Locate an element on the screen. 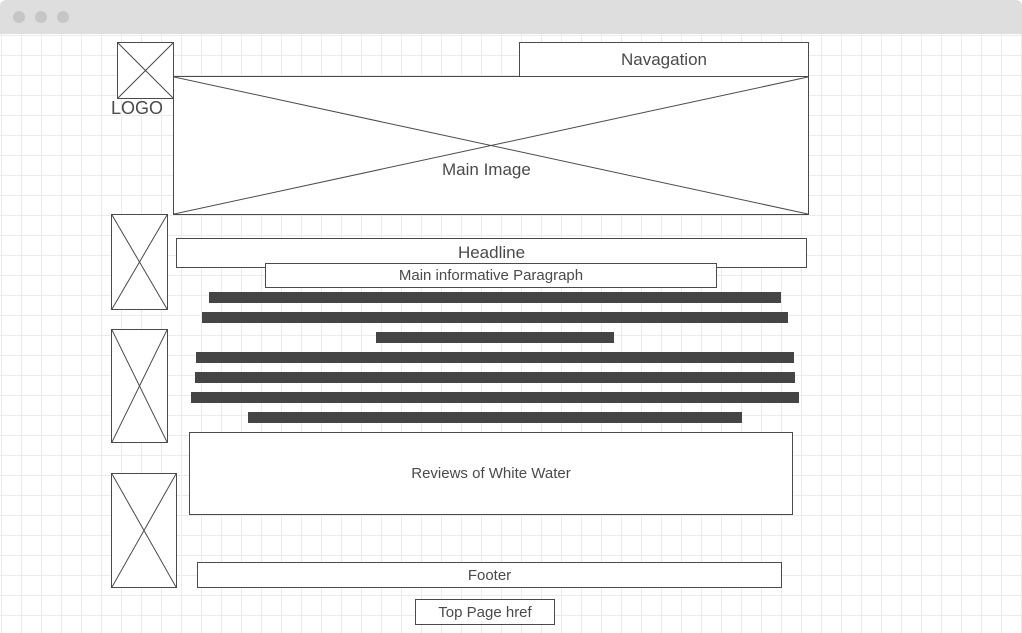 This screenshot has width=1022, height=633. top-page-link-label: Top Page href is located at coordinates (485, 612).